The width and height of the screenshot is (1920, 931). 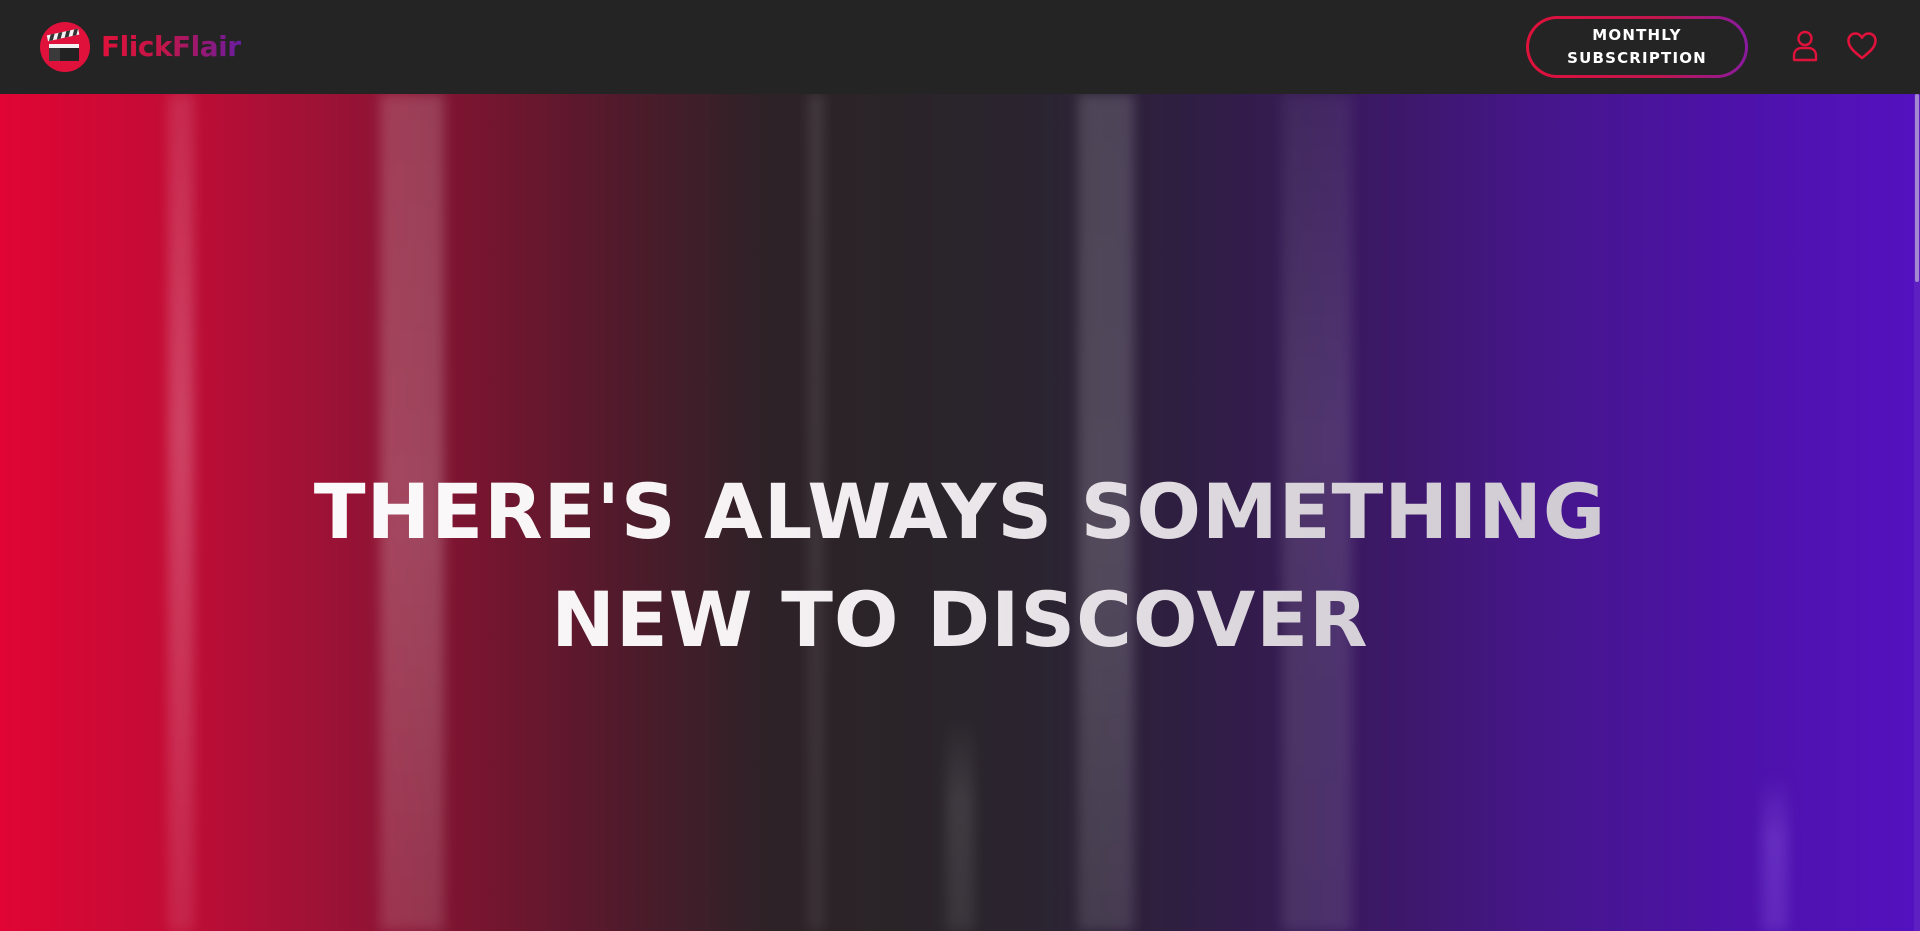 What do you see at coordinates (171, 47) in the screenshot?
I see `brand-name: FlickFlair` at bounding box center [171, 47].